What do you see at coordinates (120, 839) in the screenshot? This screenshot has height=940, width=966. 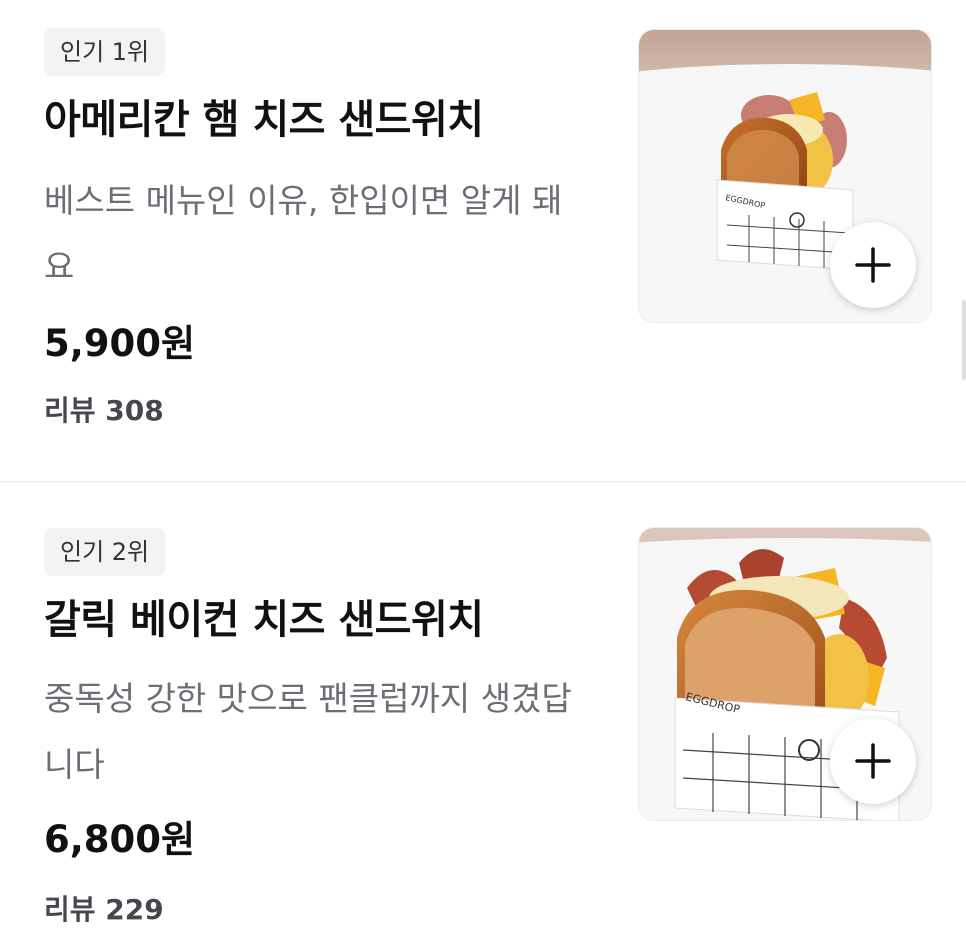 I see `item-price: 6,800원` at bounding box center [120, 839].